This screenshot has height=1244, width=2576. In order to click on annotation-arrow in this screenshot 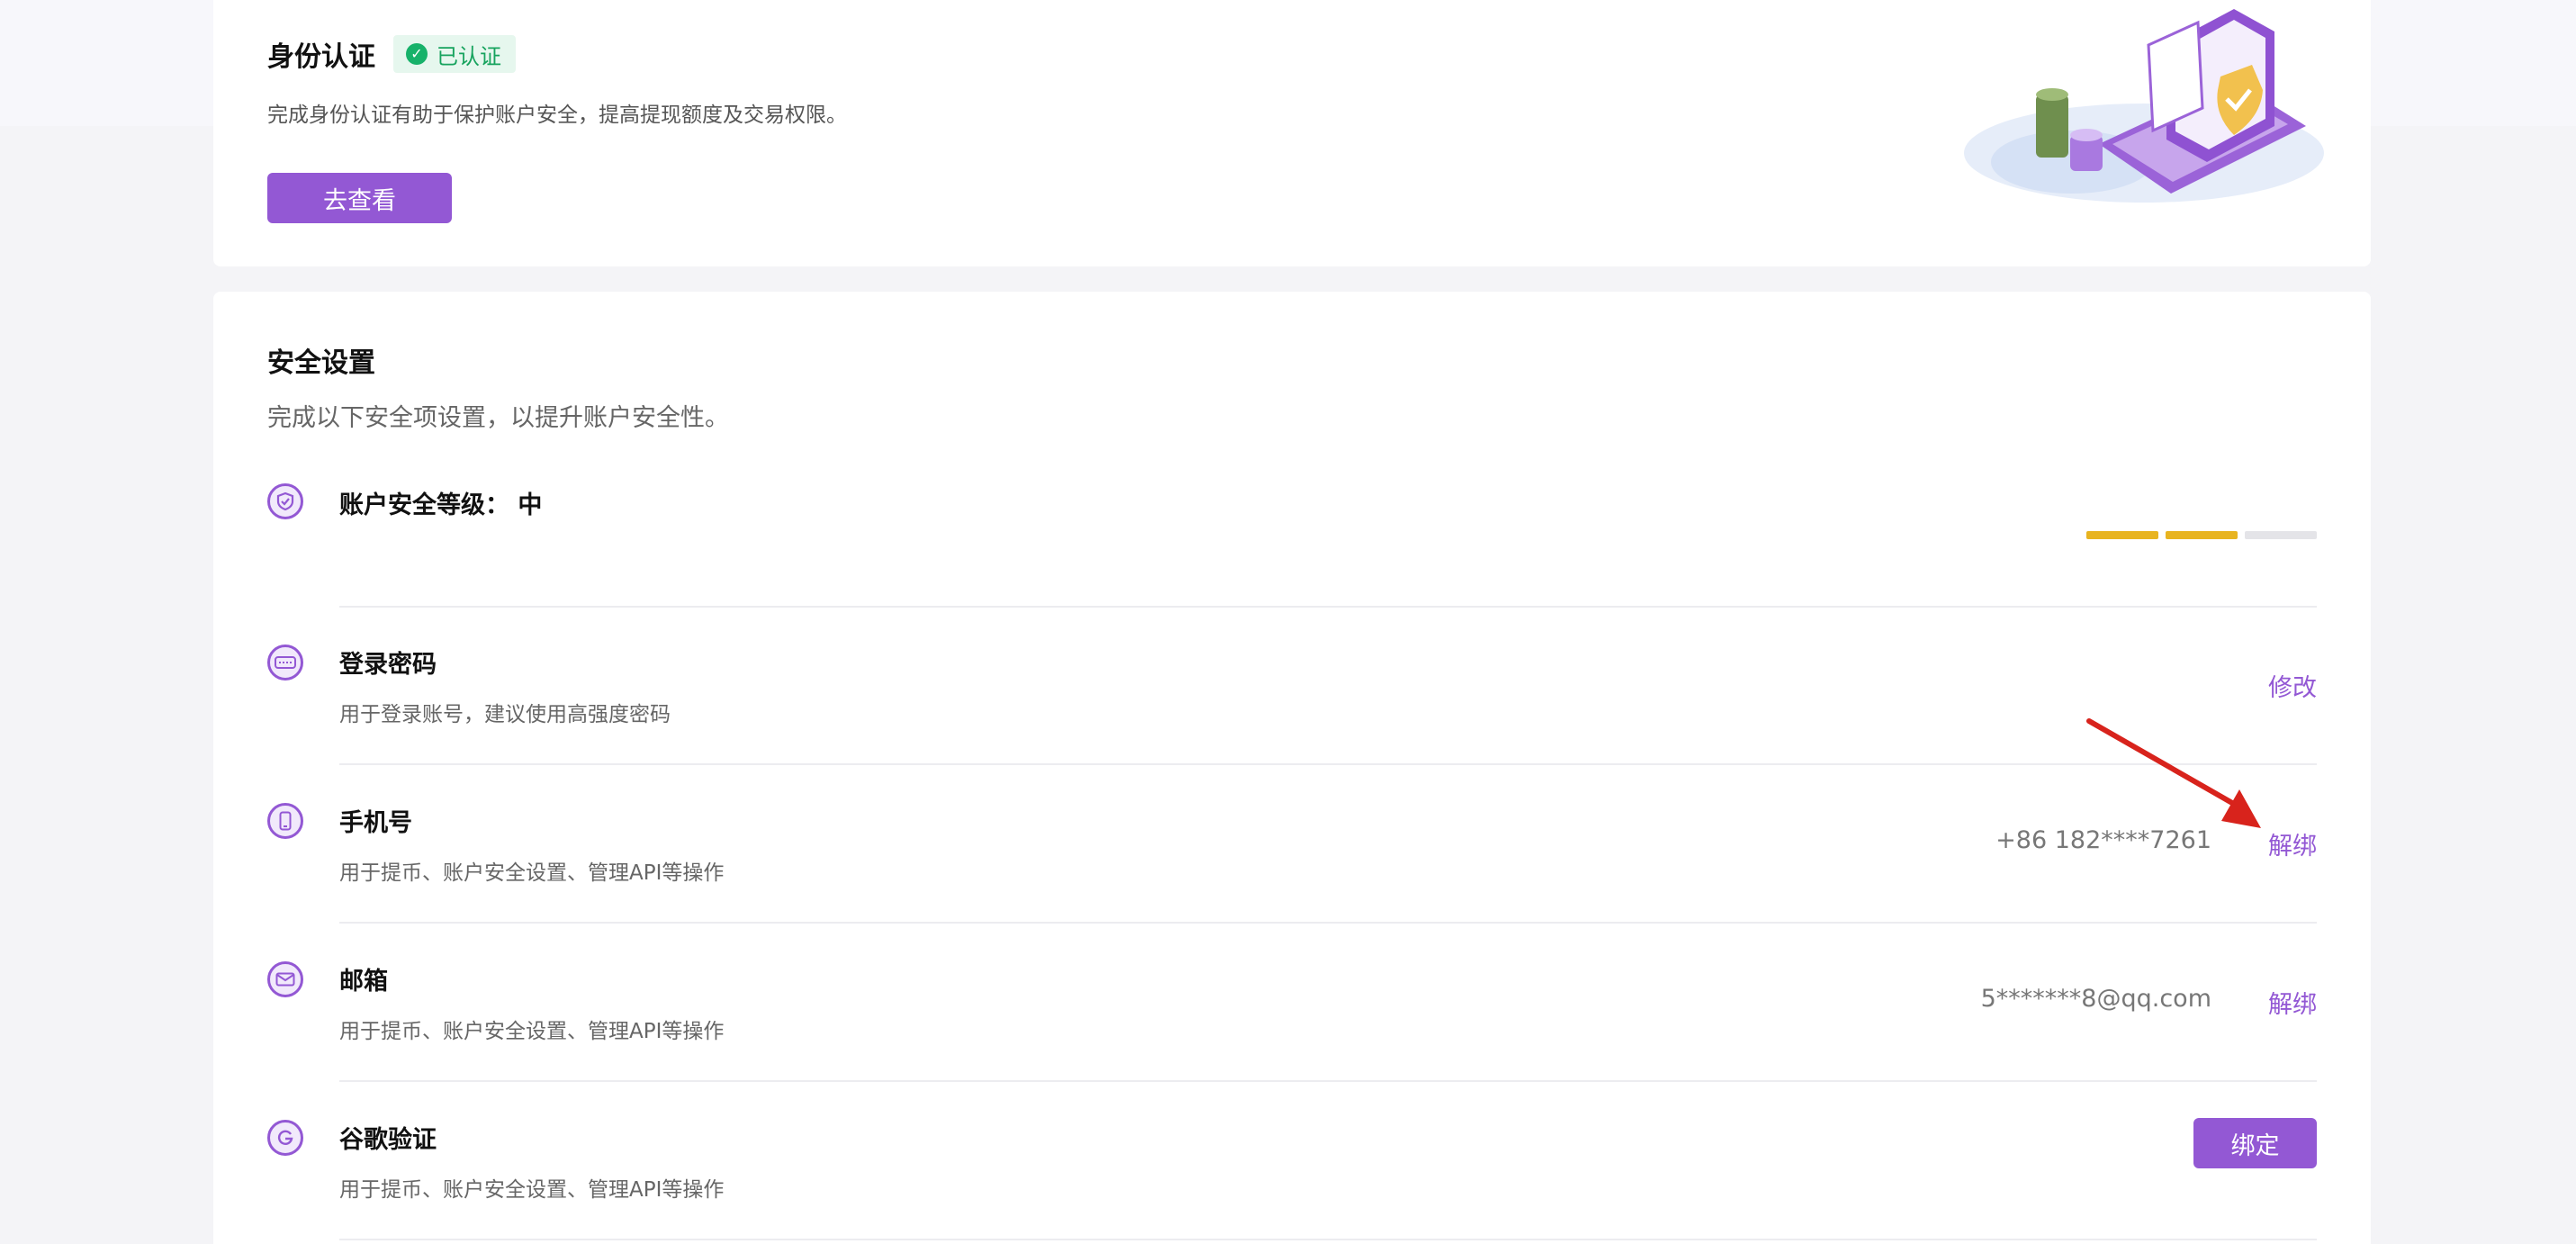, I will do `click(2173, 773)`.